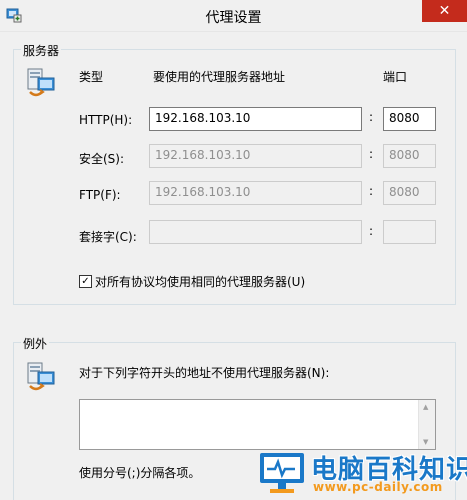  Describe the element at coordinates (282, 473) in the screenshot. I see `monitor-logo-icon` at that location.